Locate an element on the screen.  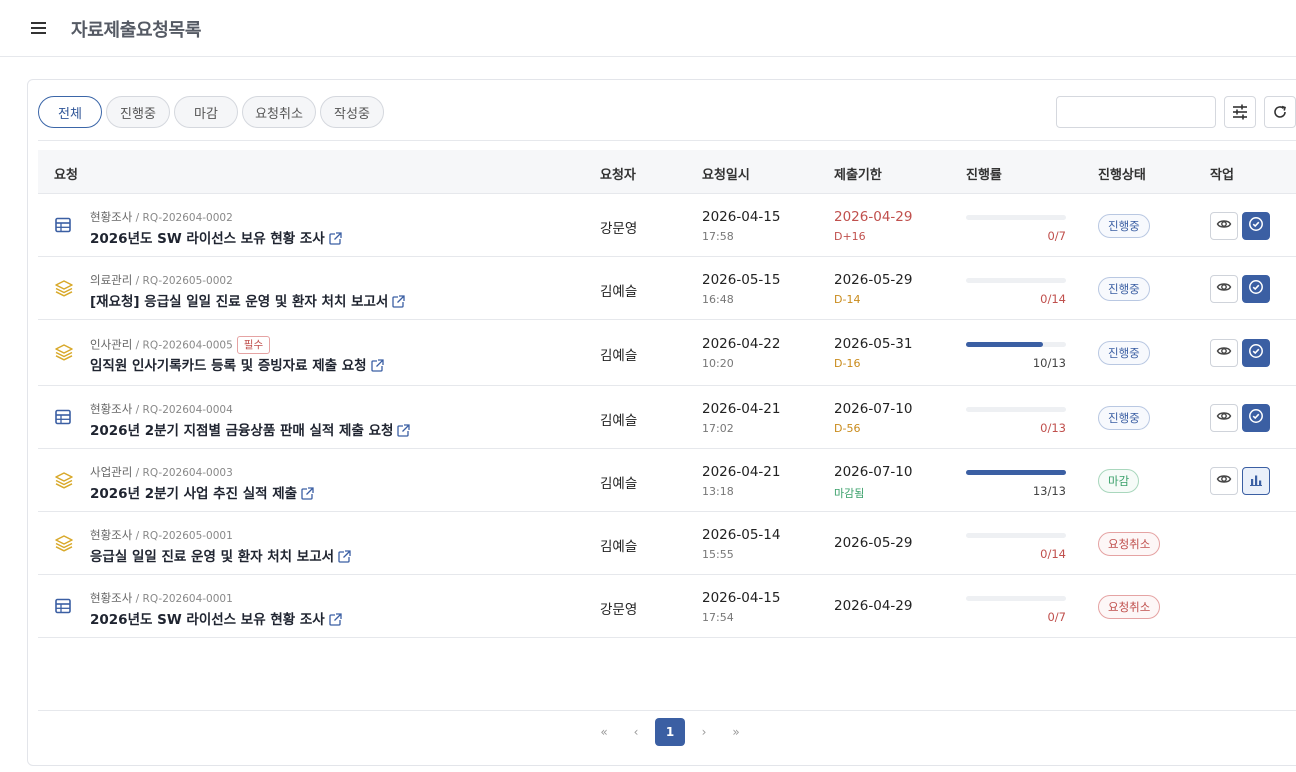
requested-time: 15:55 is located at coordinates (718, 554).